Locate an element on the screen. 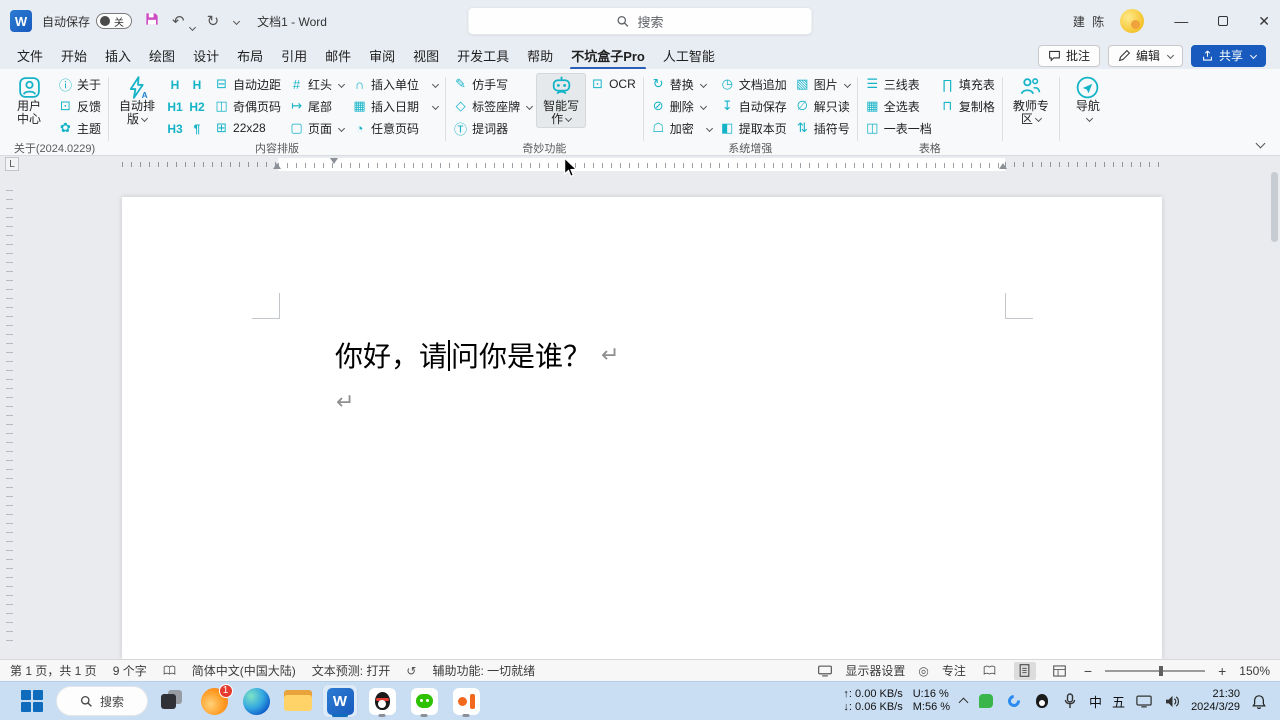  style-paragraph-button: ¶ is located at coordinates (197, 129).